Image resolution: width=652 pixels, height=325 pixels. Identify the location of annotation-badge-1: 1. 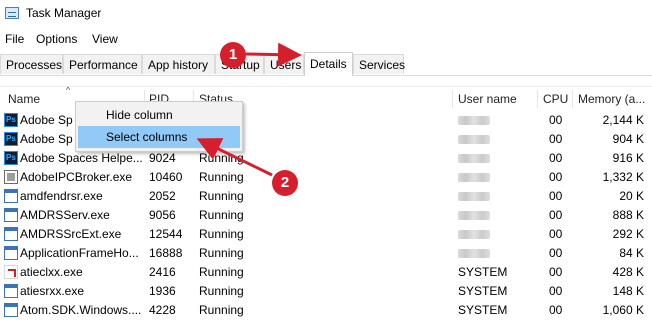
(233, 55).